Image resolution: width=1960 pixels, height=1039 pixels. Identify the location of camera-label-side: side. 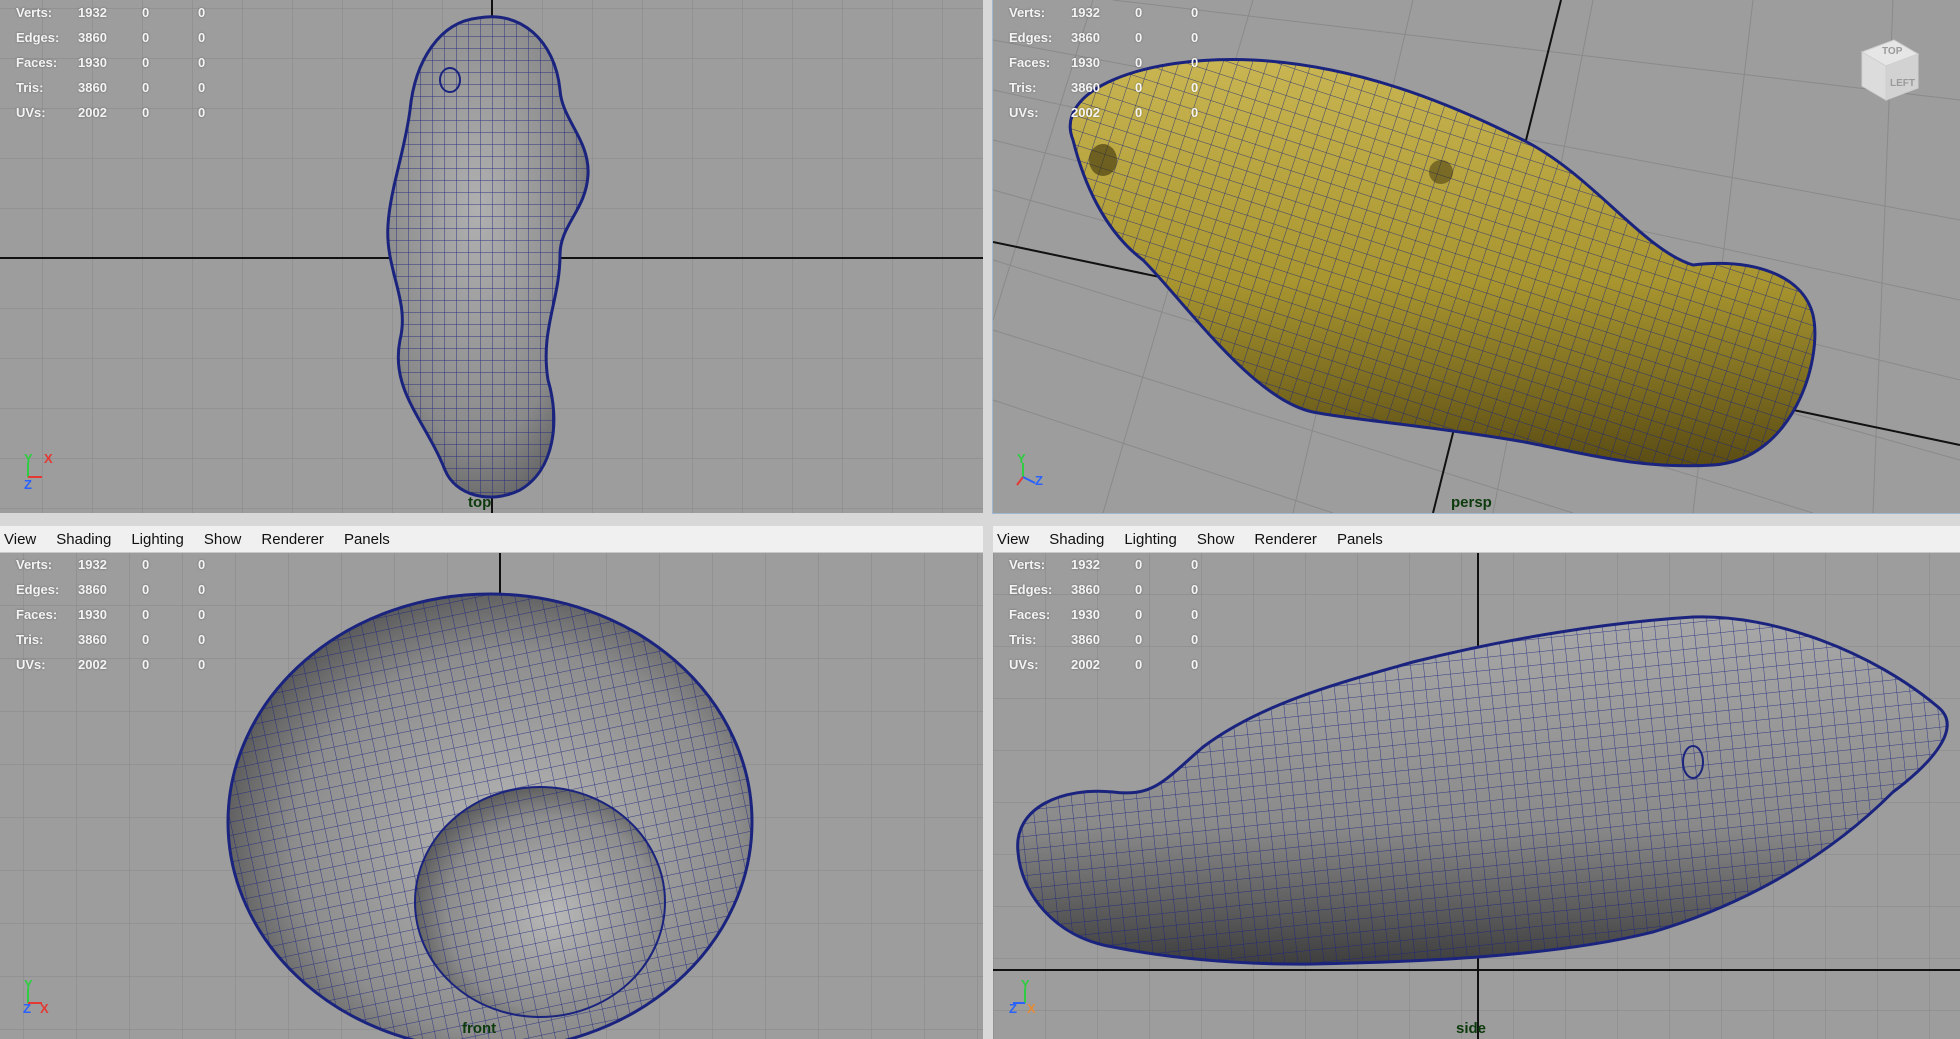
(1471, 1028).